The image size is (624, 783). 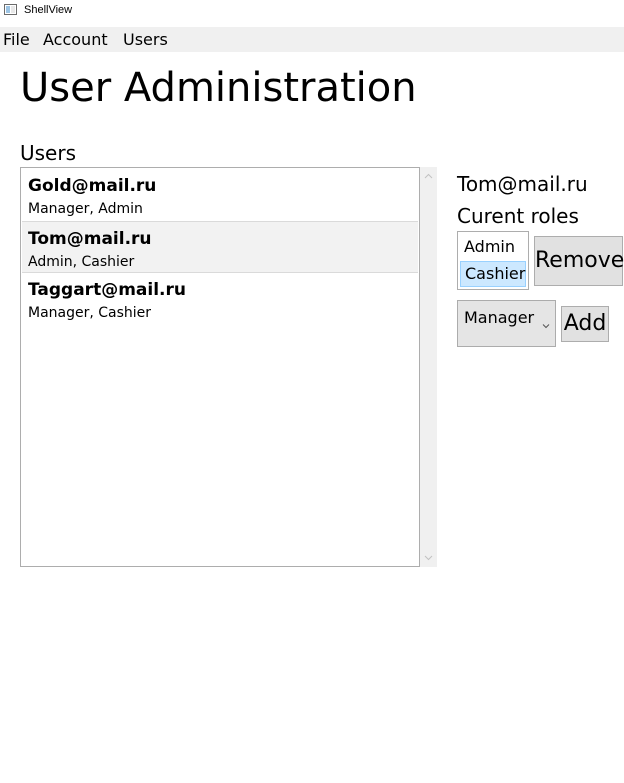 I want to click on user-roles: Admin, Cashier, so click(x=81, y=262).